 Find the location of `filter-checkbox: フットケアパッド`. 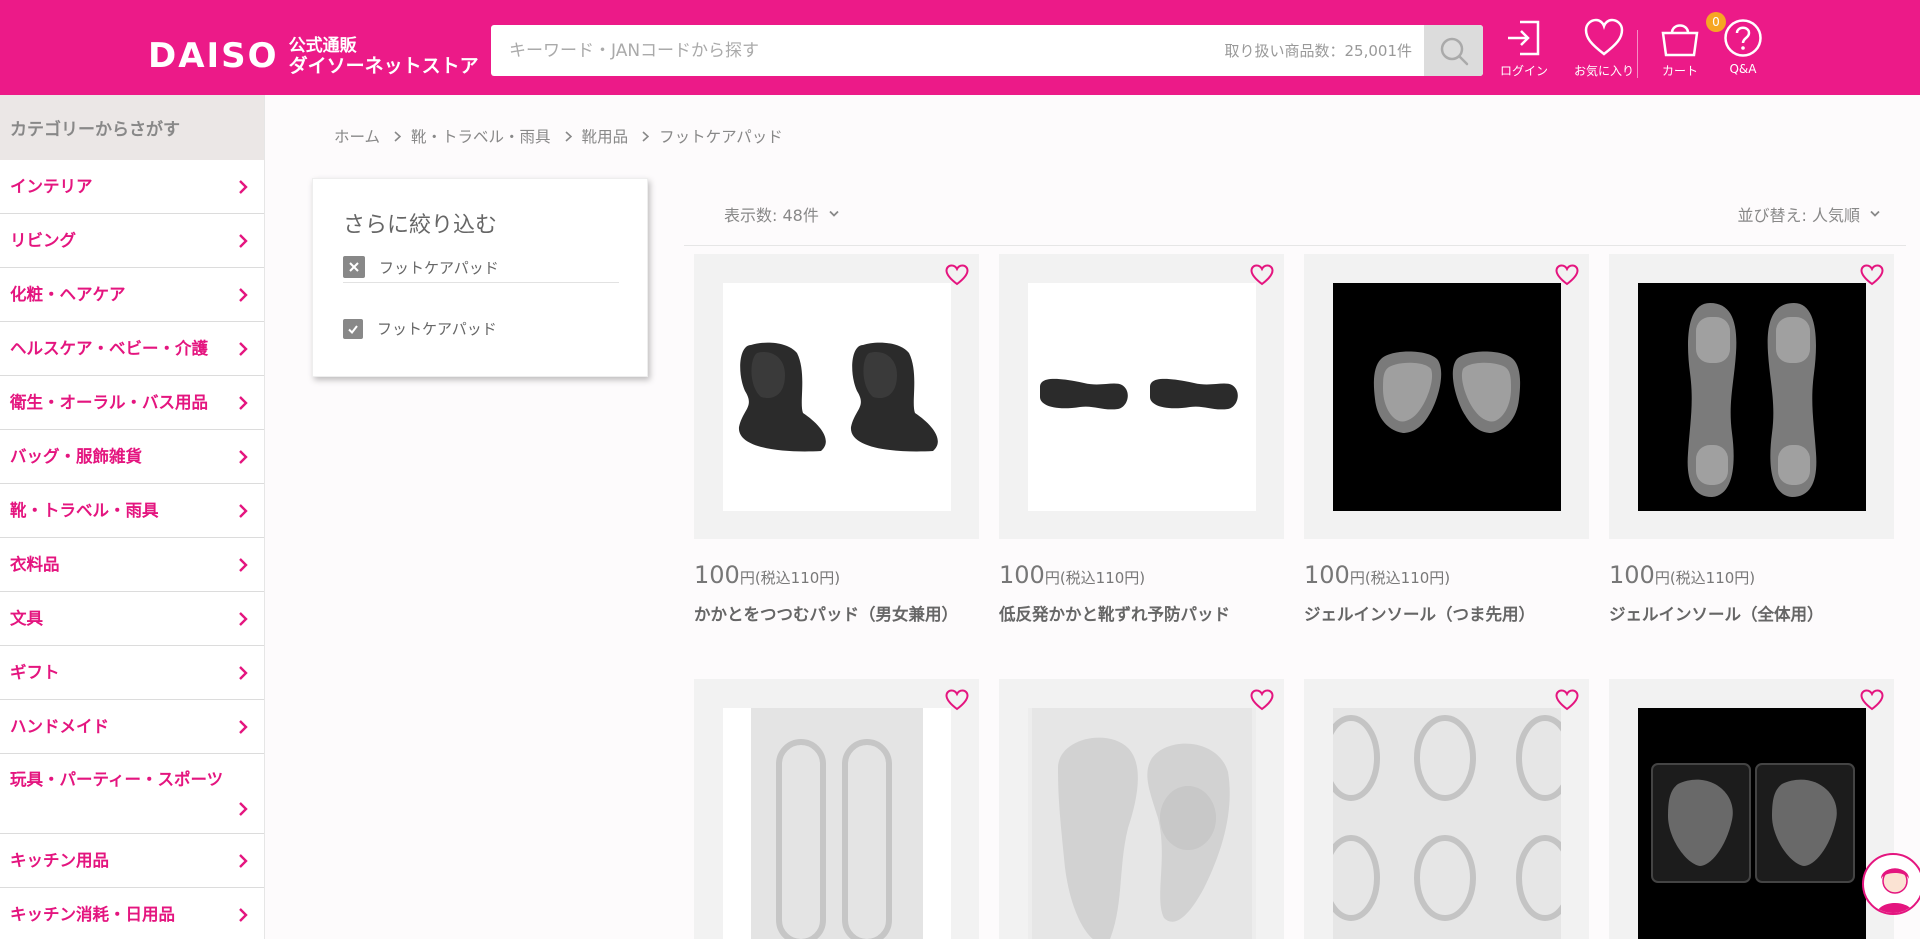

filter-checkbox: フットケアパッド is located at coordinates (420, 328).